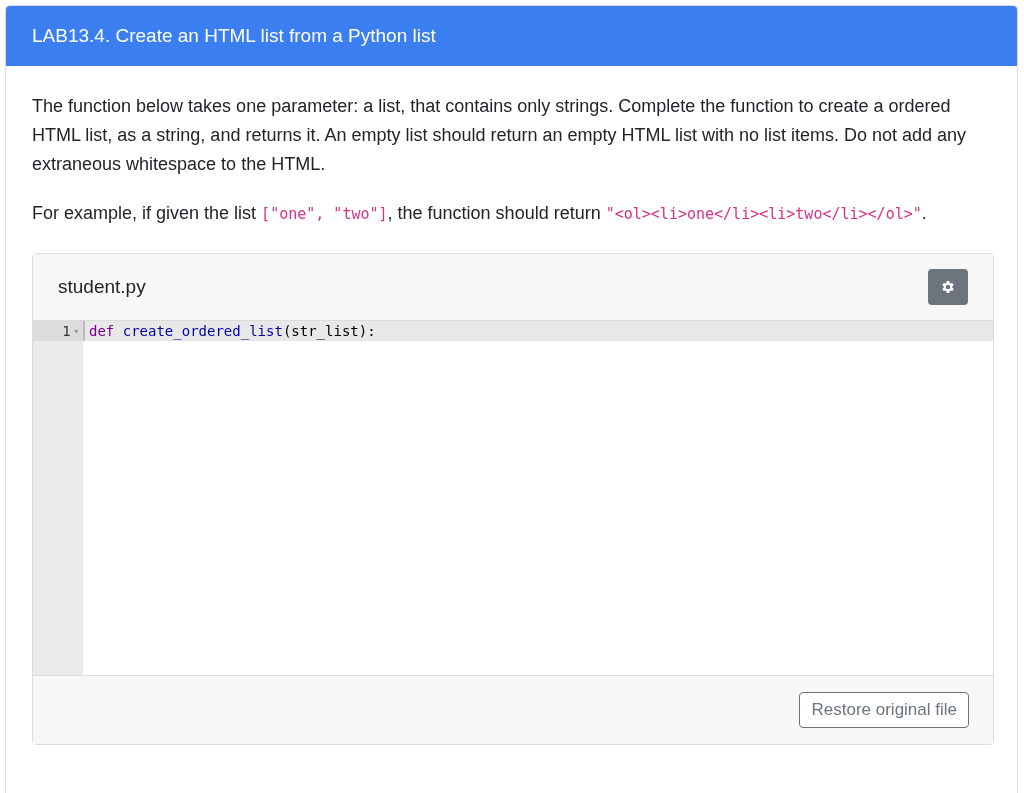  What do you see at coordinates (66, 331) in the screenshot?
I see `line-number: 1` at bounding box center [66, 331].